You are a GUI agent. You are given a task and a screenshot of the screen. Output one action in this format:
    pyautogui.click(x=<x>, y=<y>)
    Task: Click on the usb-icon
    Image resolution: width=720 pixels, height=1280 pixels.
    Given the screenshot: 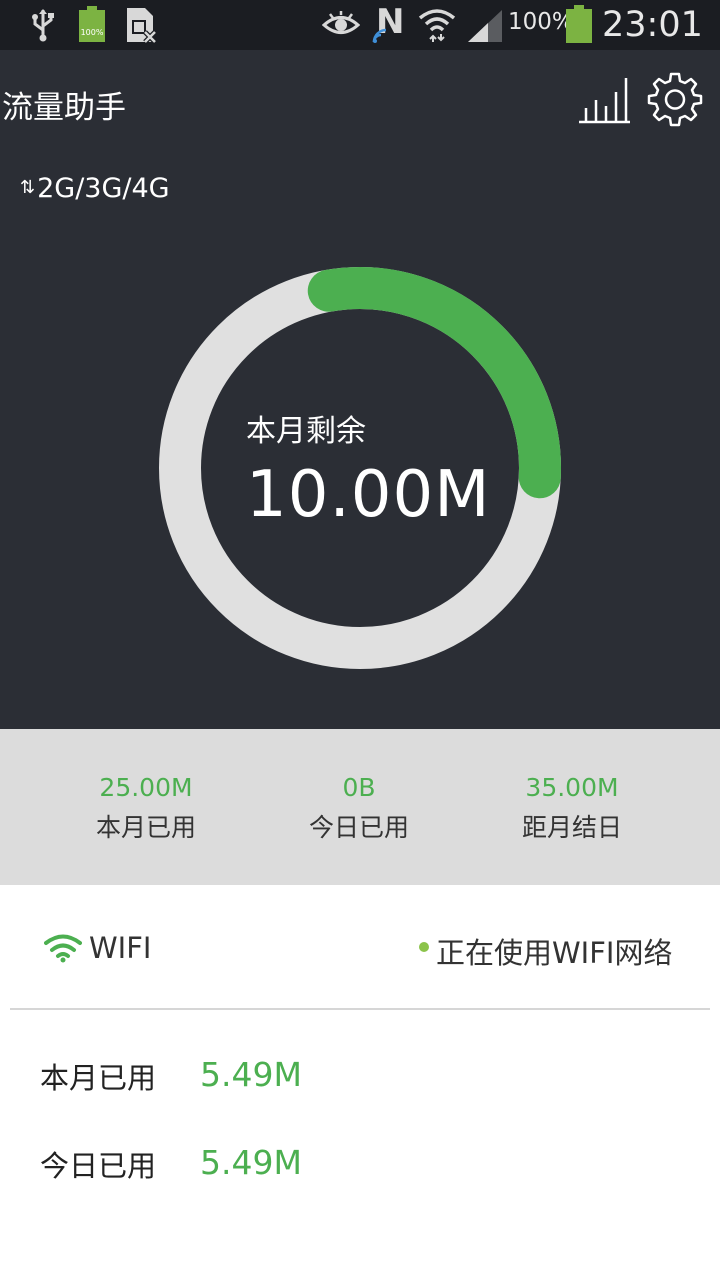 What is the action you would take?
    pyautogui.click(x=43, y=25)
    